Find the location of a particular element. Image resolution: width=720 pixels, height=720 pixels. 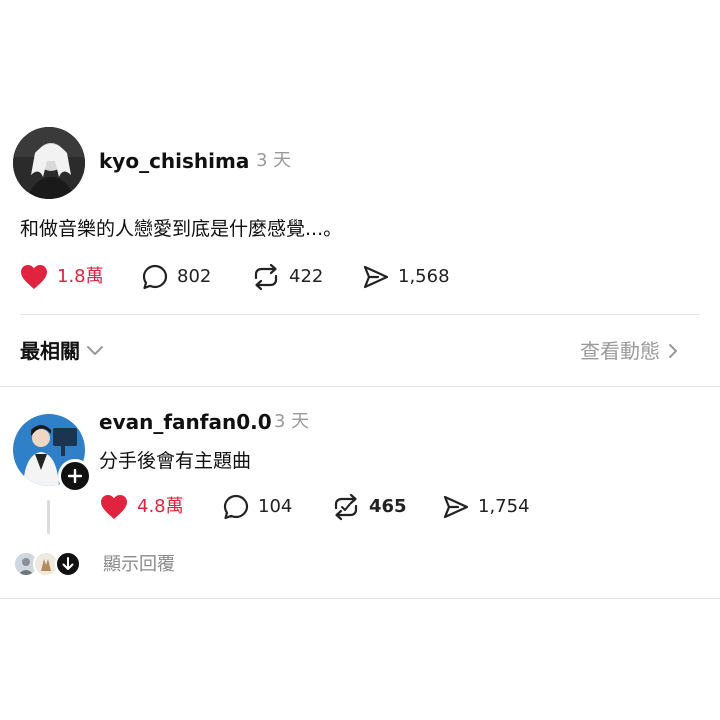

chevron-right-icon is located at coordinates (673, 351).